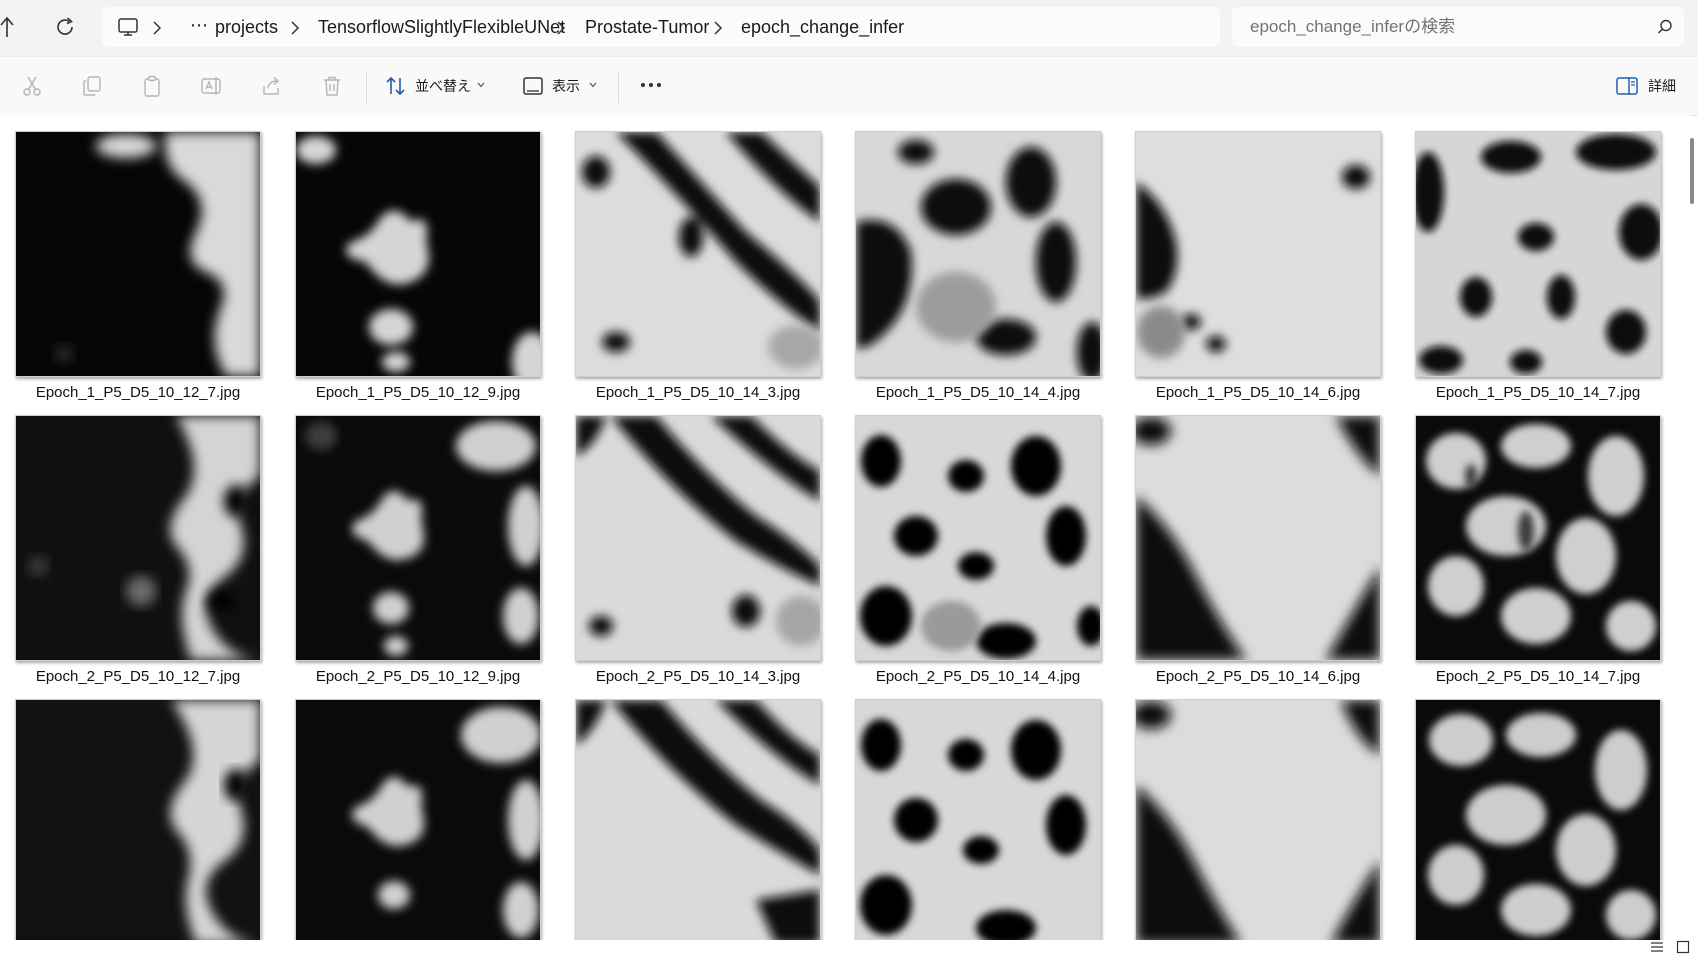 The image size is (1698, 956). What do you see at coordinates (1352, 27) in the screenshot?
I see `search-input: epoch_change_inferの検索` at bounding box center [1352, 27].